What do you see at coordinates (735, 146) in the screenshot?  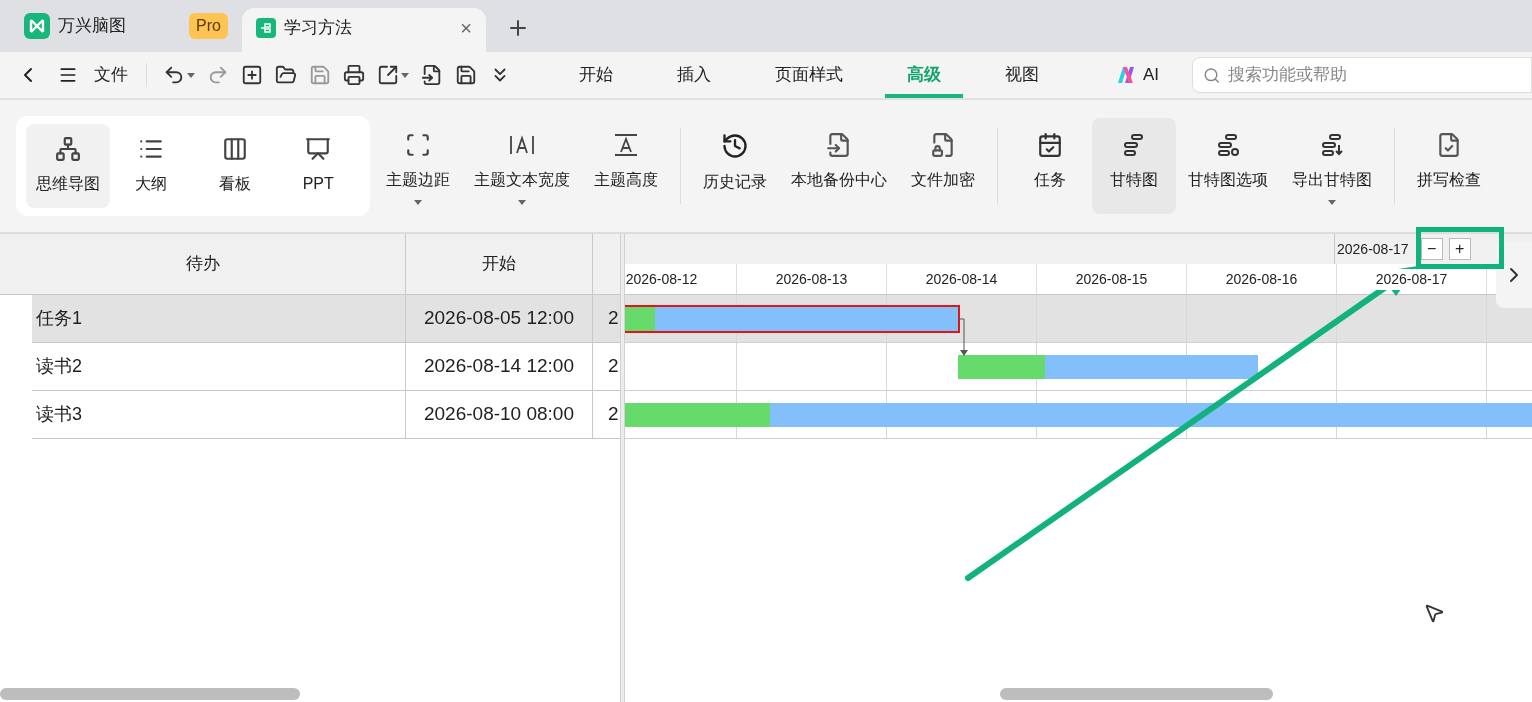 I see `history-icon` at bounding box center [735, 146].